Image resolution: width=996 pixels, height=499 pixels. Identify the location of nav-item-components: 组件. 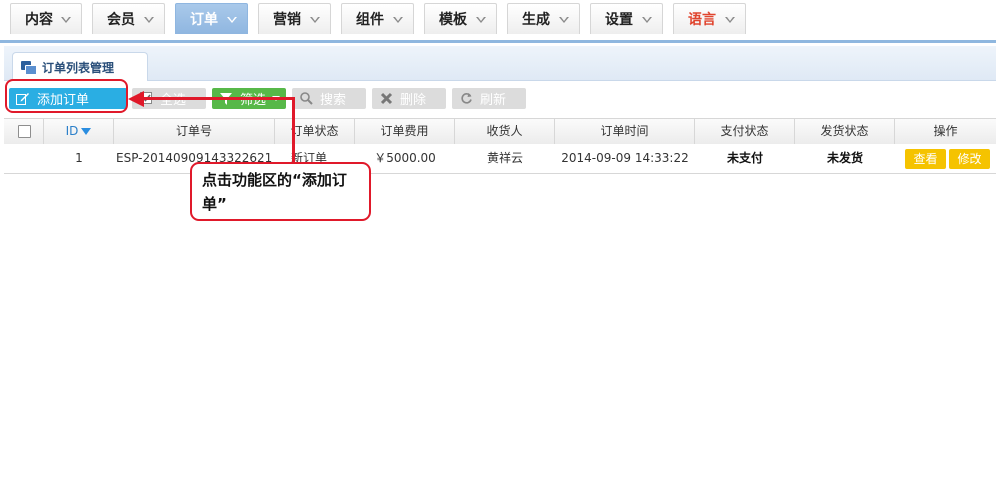
(377, 18).